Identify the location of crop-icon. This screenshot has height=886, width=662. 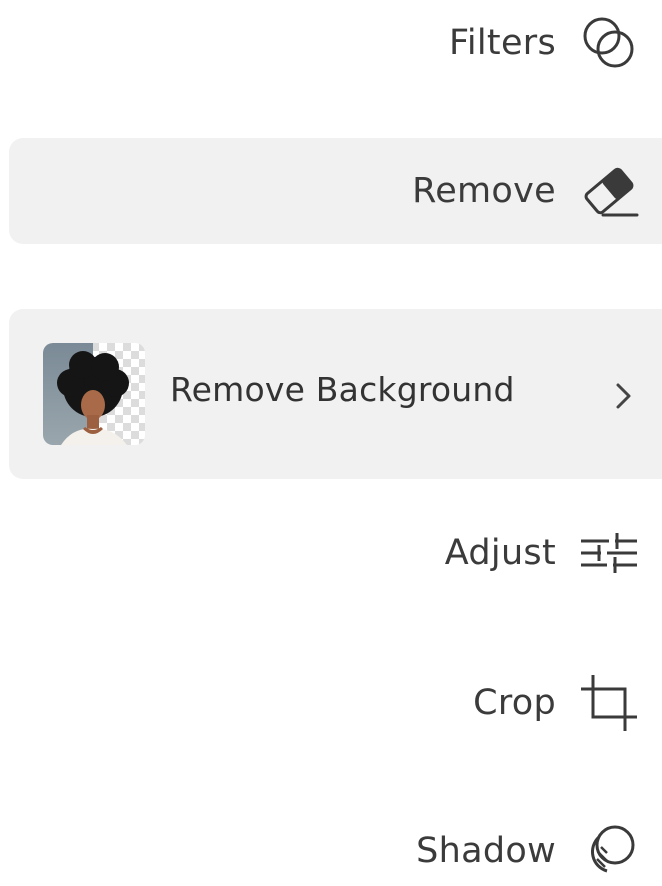
(609, 703).